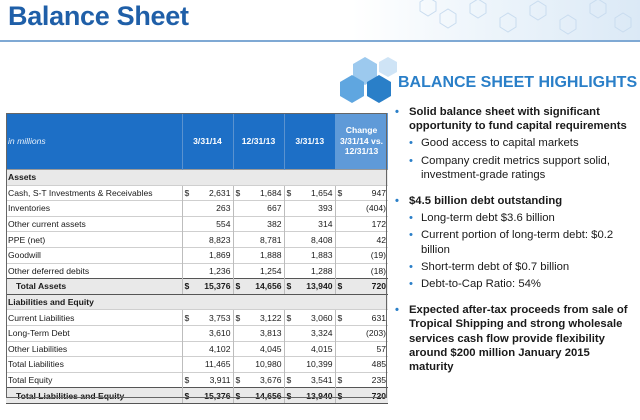  Describe the element at coordinates (263, 192) in the screenshot. I see `value-cell: 1,684` at that location.